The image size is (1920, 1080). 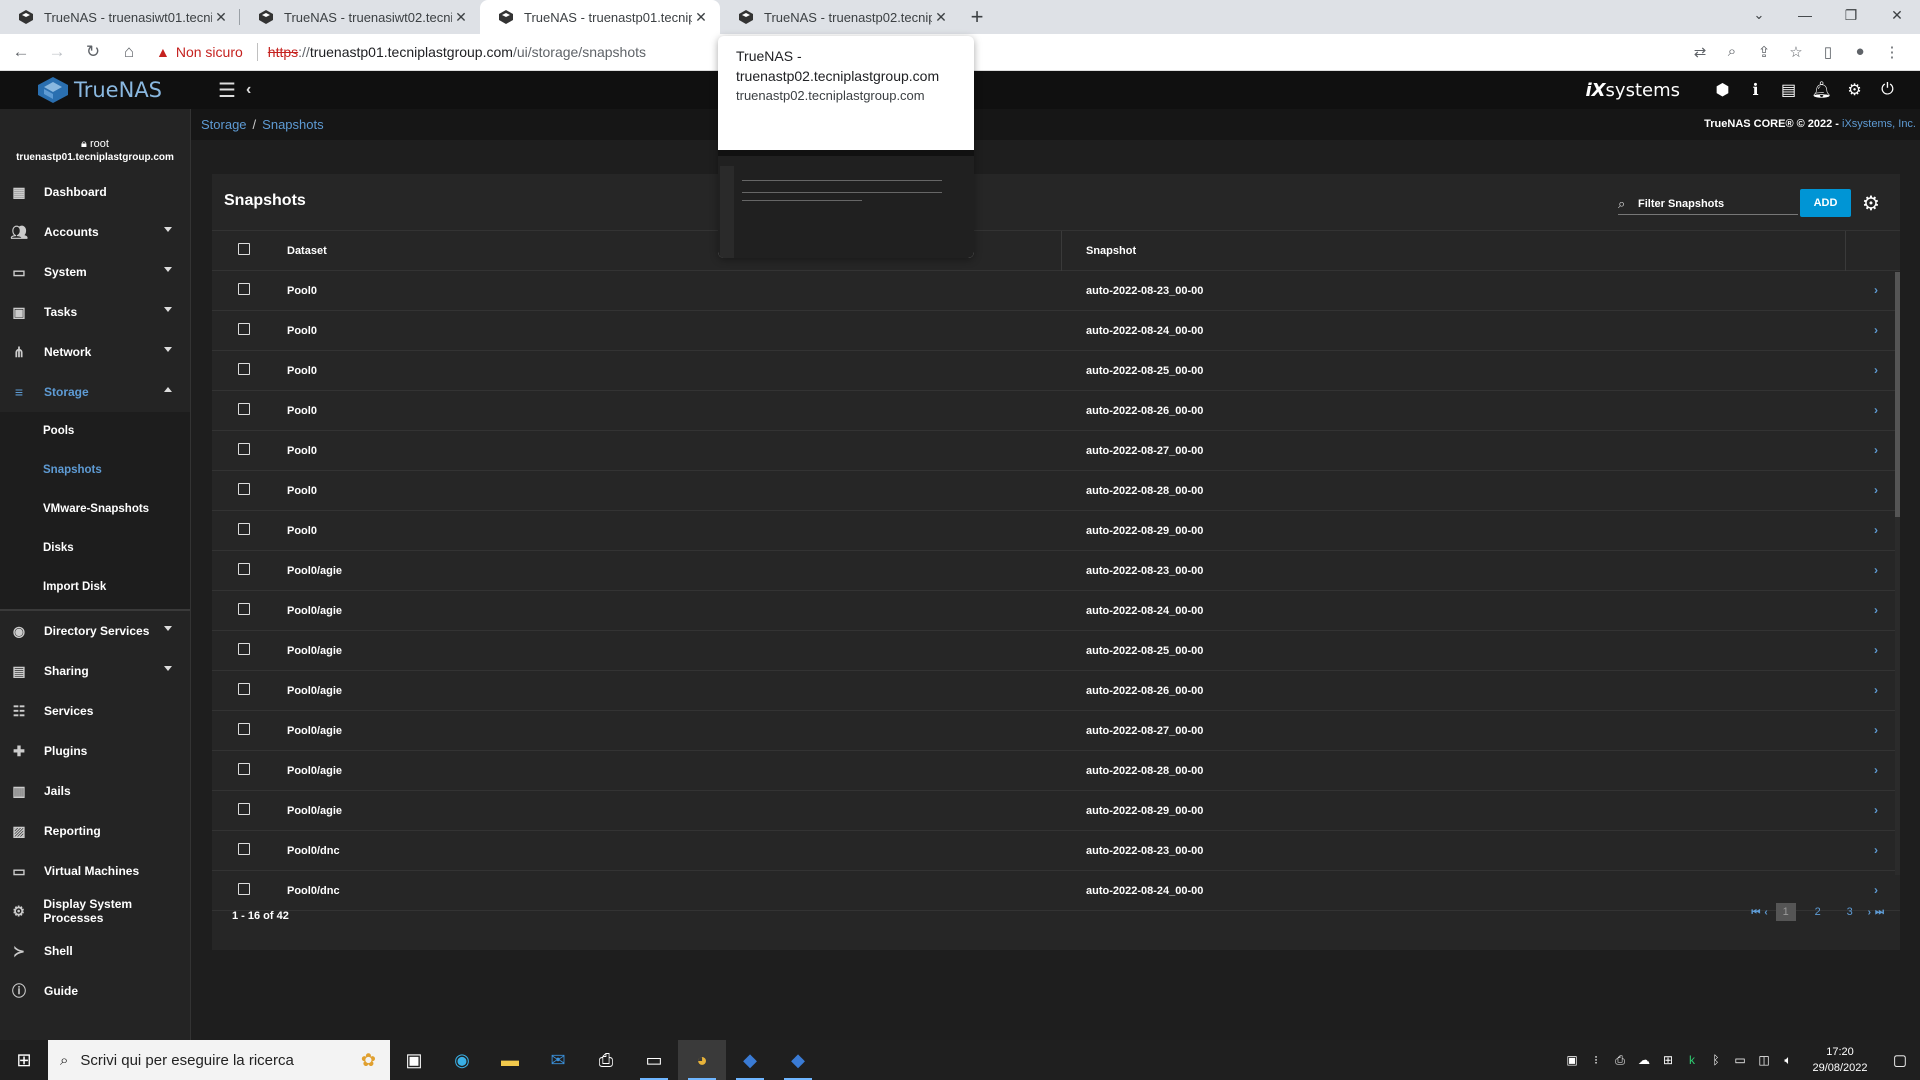 What do you see at coordinates (1692, 1060) in the screenshot?
I see `tray-k-icon: k` at bounding box center [1692, 1060].